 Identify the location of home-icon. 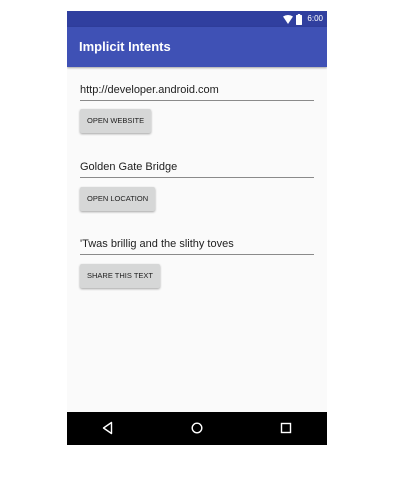
(197, 428).